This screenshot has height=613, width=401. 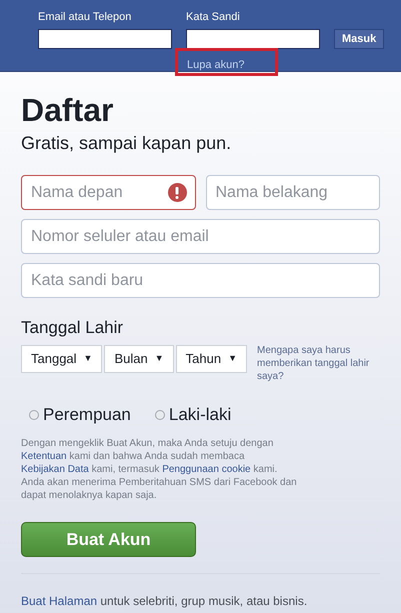 I want to click on text-field: Nama depan, so click(x=108, y=192).